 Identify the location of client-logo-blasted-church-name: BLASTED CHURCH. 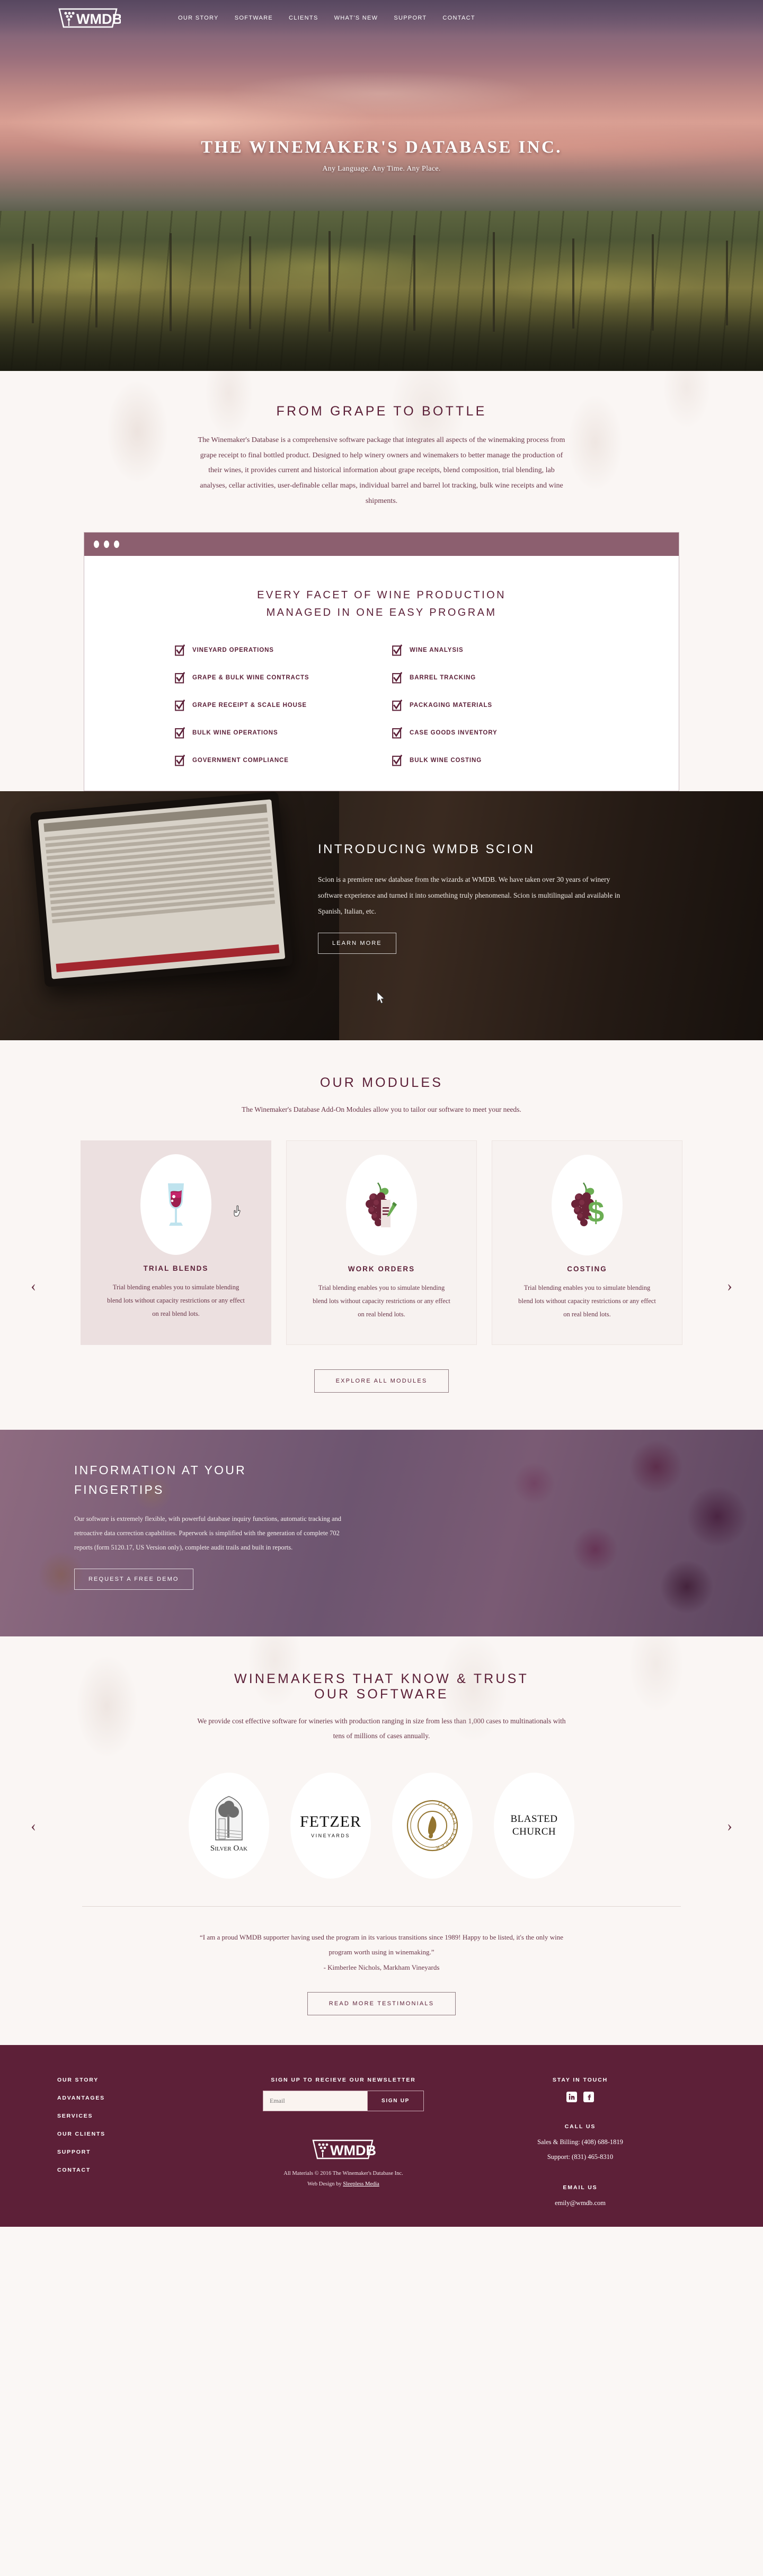
(534, 1825).